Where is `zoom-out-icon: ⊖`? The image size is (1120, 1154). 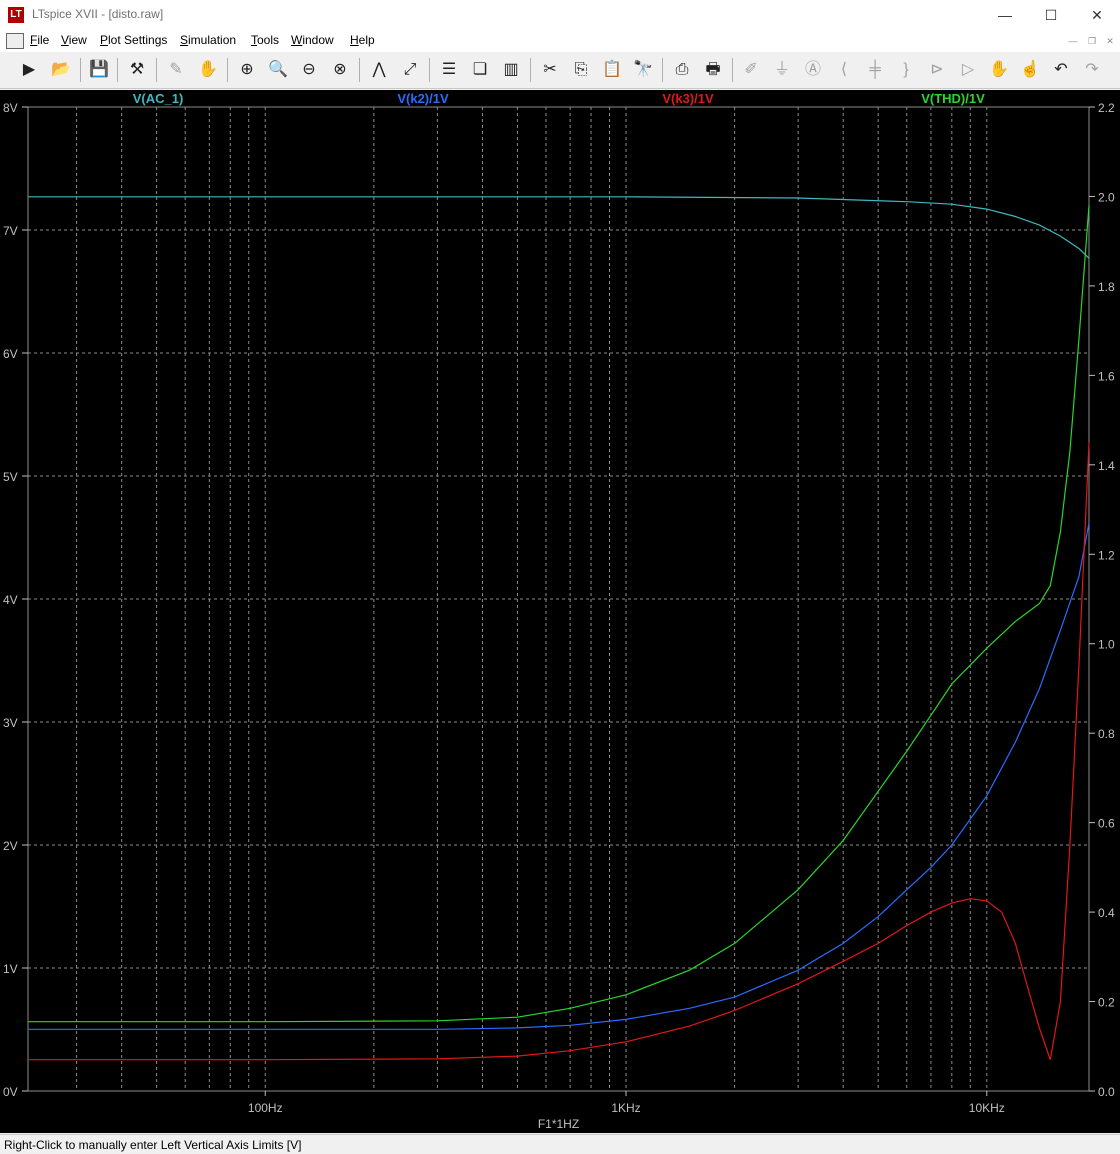
zoom-out-icon: ⊖ is located at coordinates (309, 70).